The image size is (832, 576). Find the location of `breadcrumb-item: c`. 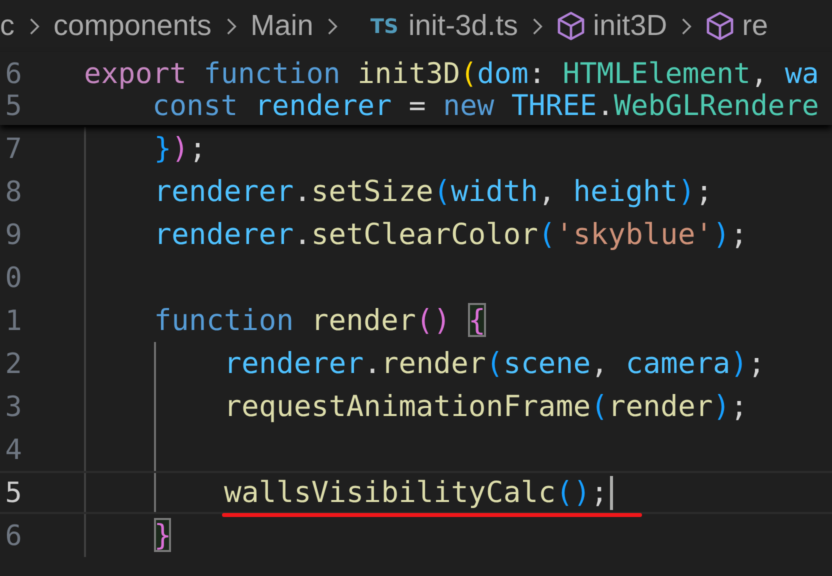

breadcrumb-item: c is located at coordinates (7, 26).